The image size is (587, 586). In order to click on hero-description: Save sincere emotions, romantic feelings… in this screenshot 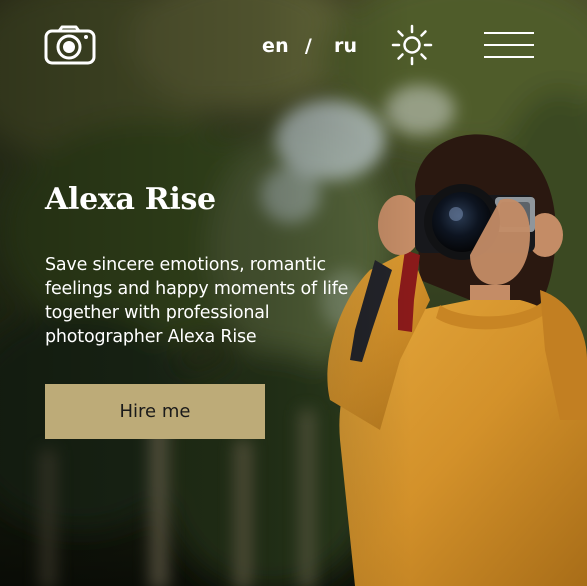, I will do `click(197, 301)`.